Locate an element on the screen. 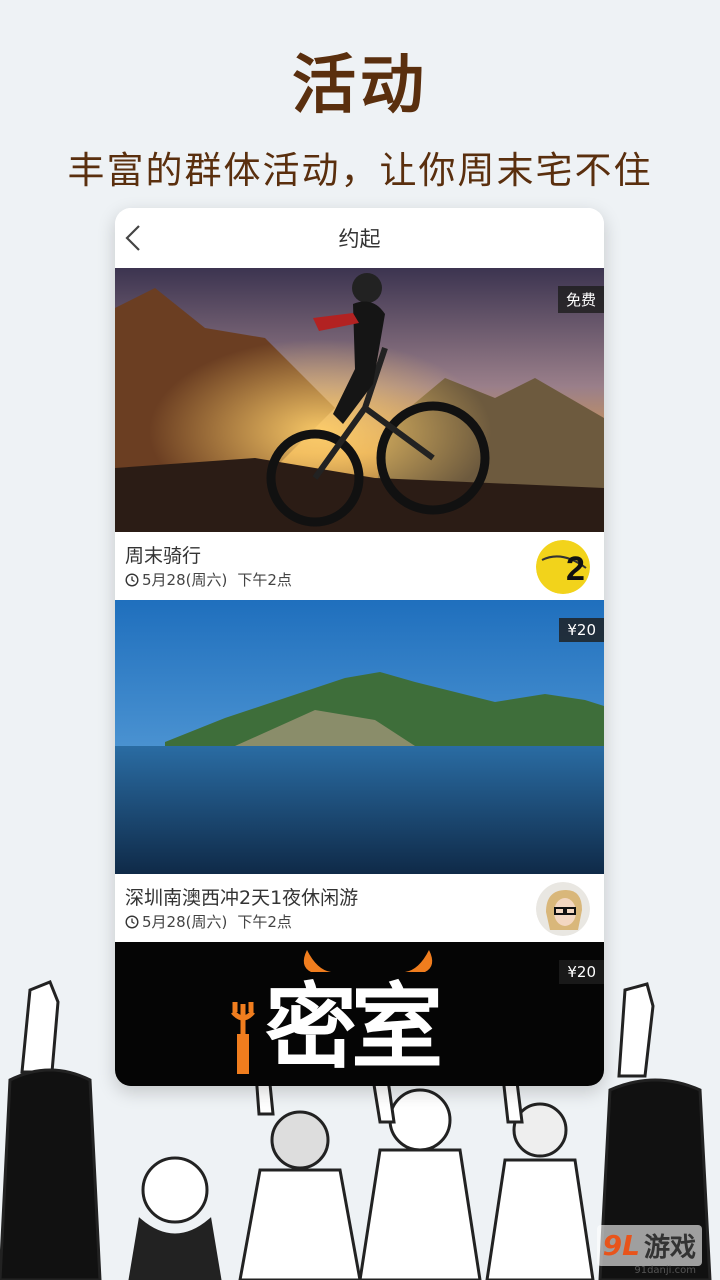 The height and width of the screenshot is (1280, 720). yellow-ball-2-avatar: 2 is located at coordinates (563, 567).